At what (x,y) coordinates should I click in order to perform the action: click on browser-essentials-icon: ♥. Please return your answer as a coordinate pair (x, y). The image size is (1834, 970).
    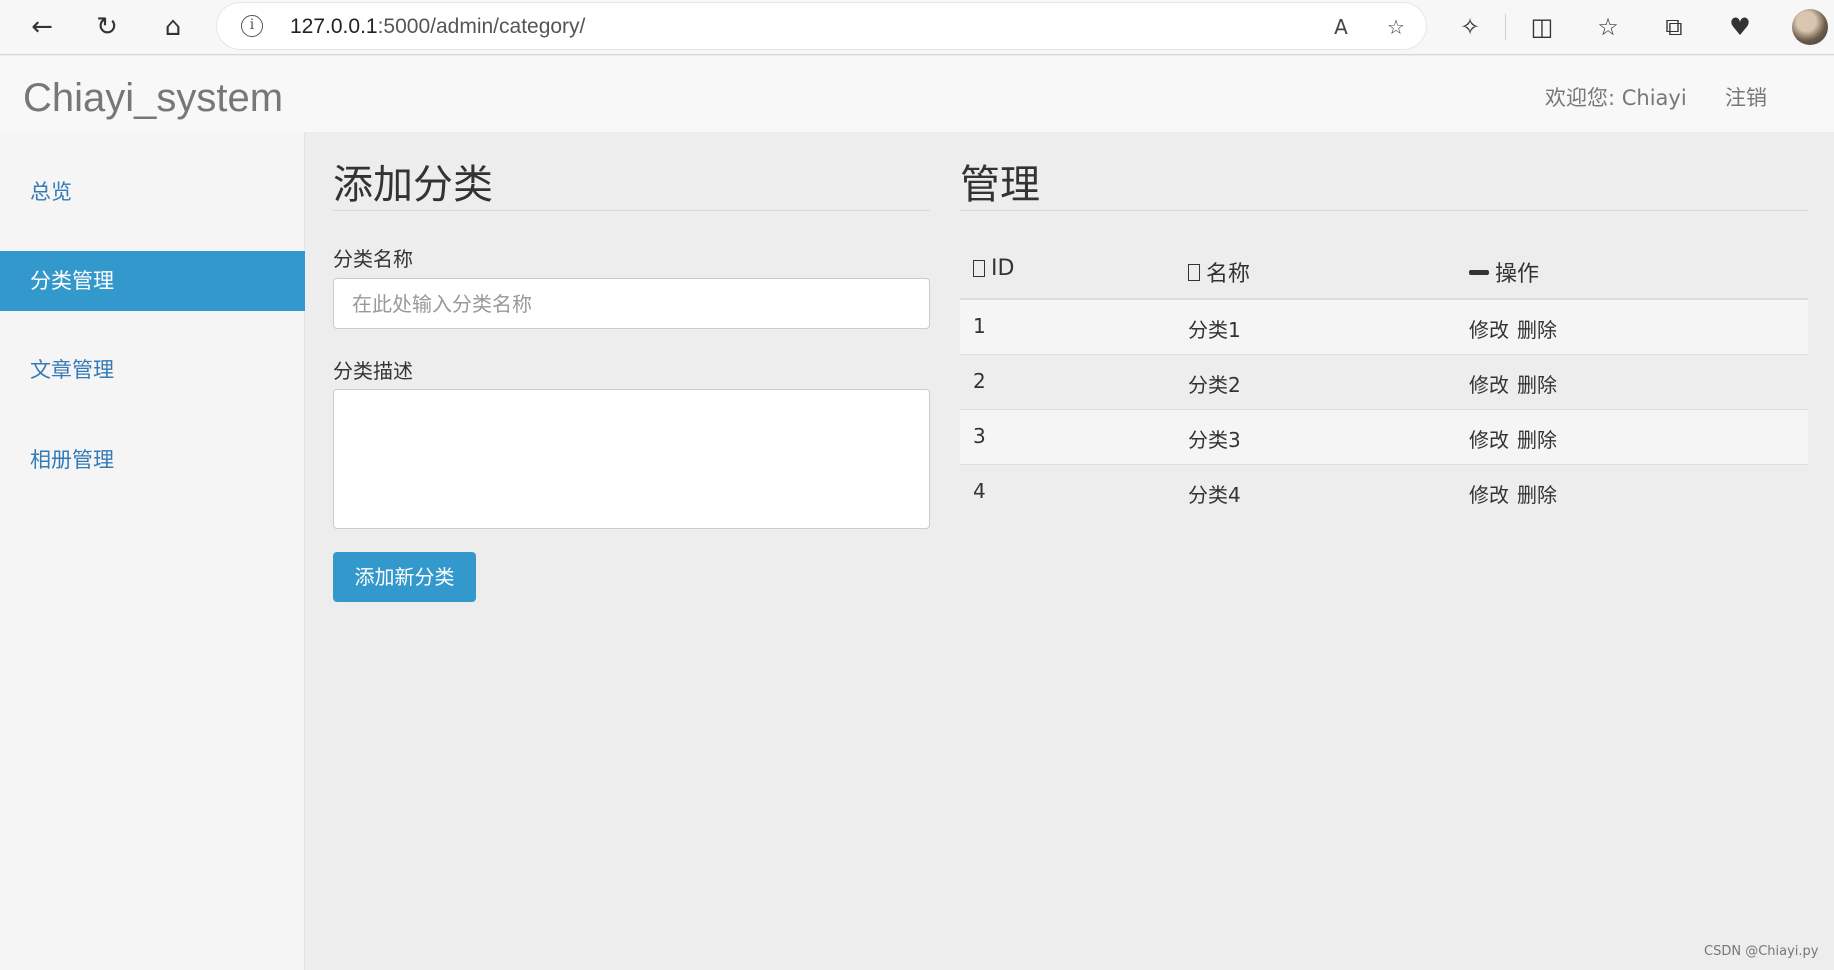
    Looking at the image, I should click on (1740, 27).